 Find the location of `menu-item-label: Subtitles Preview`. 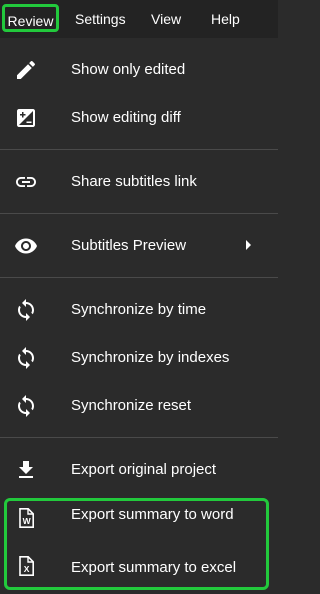

menu-item-label: Subtitles Preview is located at coordinates (129, 245).